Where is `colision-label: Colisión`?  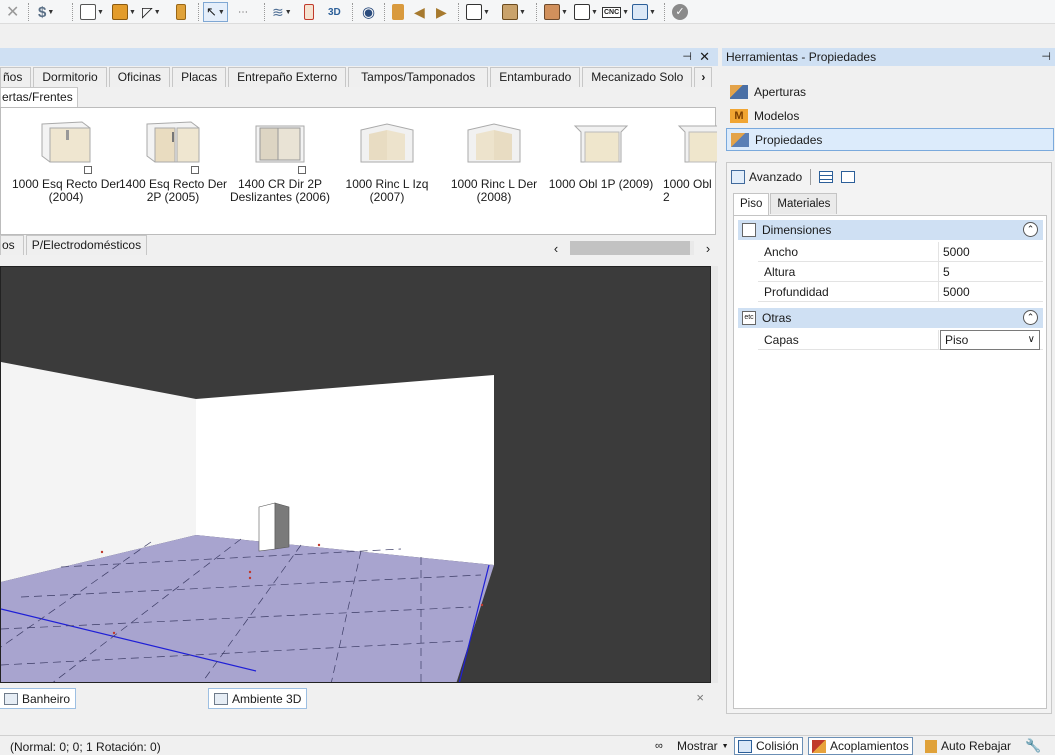 colision-label: Colisión is located at coordinates (777, 746).